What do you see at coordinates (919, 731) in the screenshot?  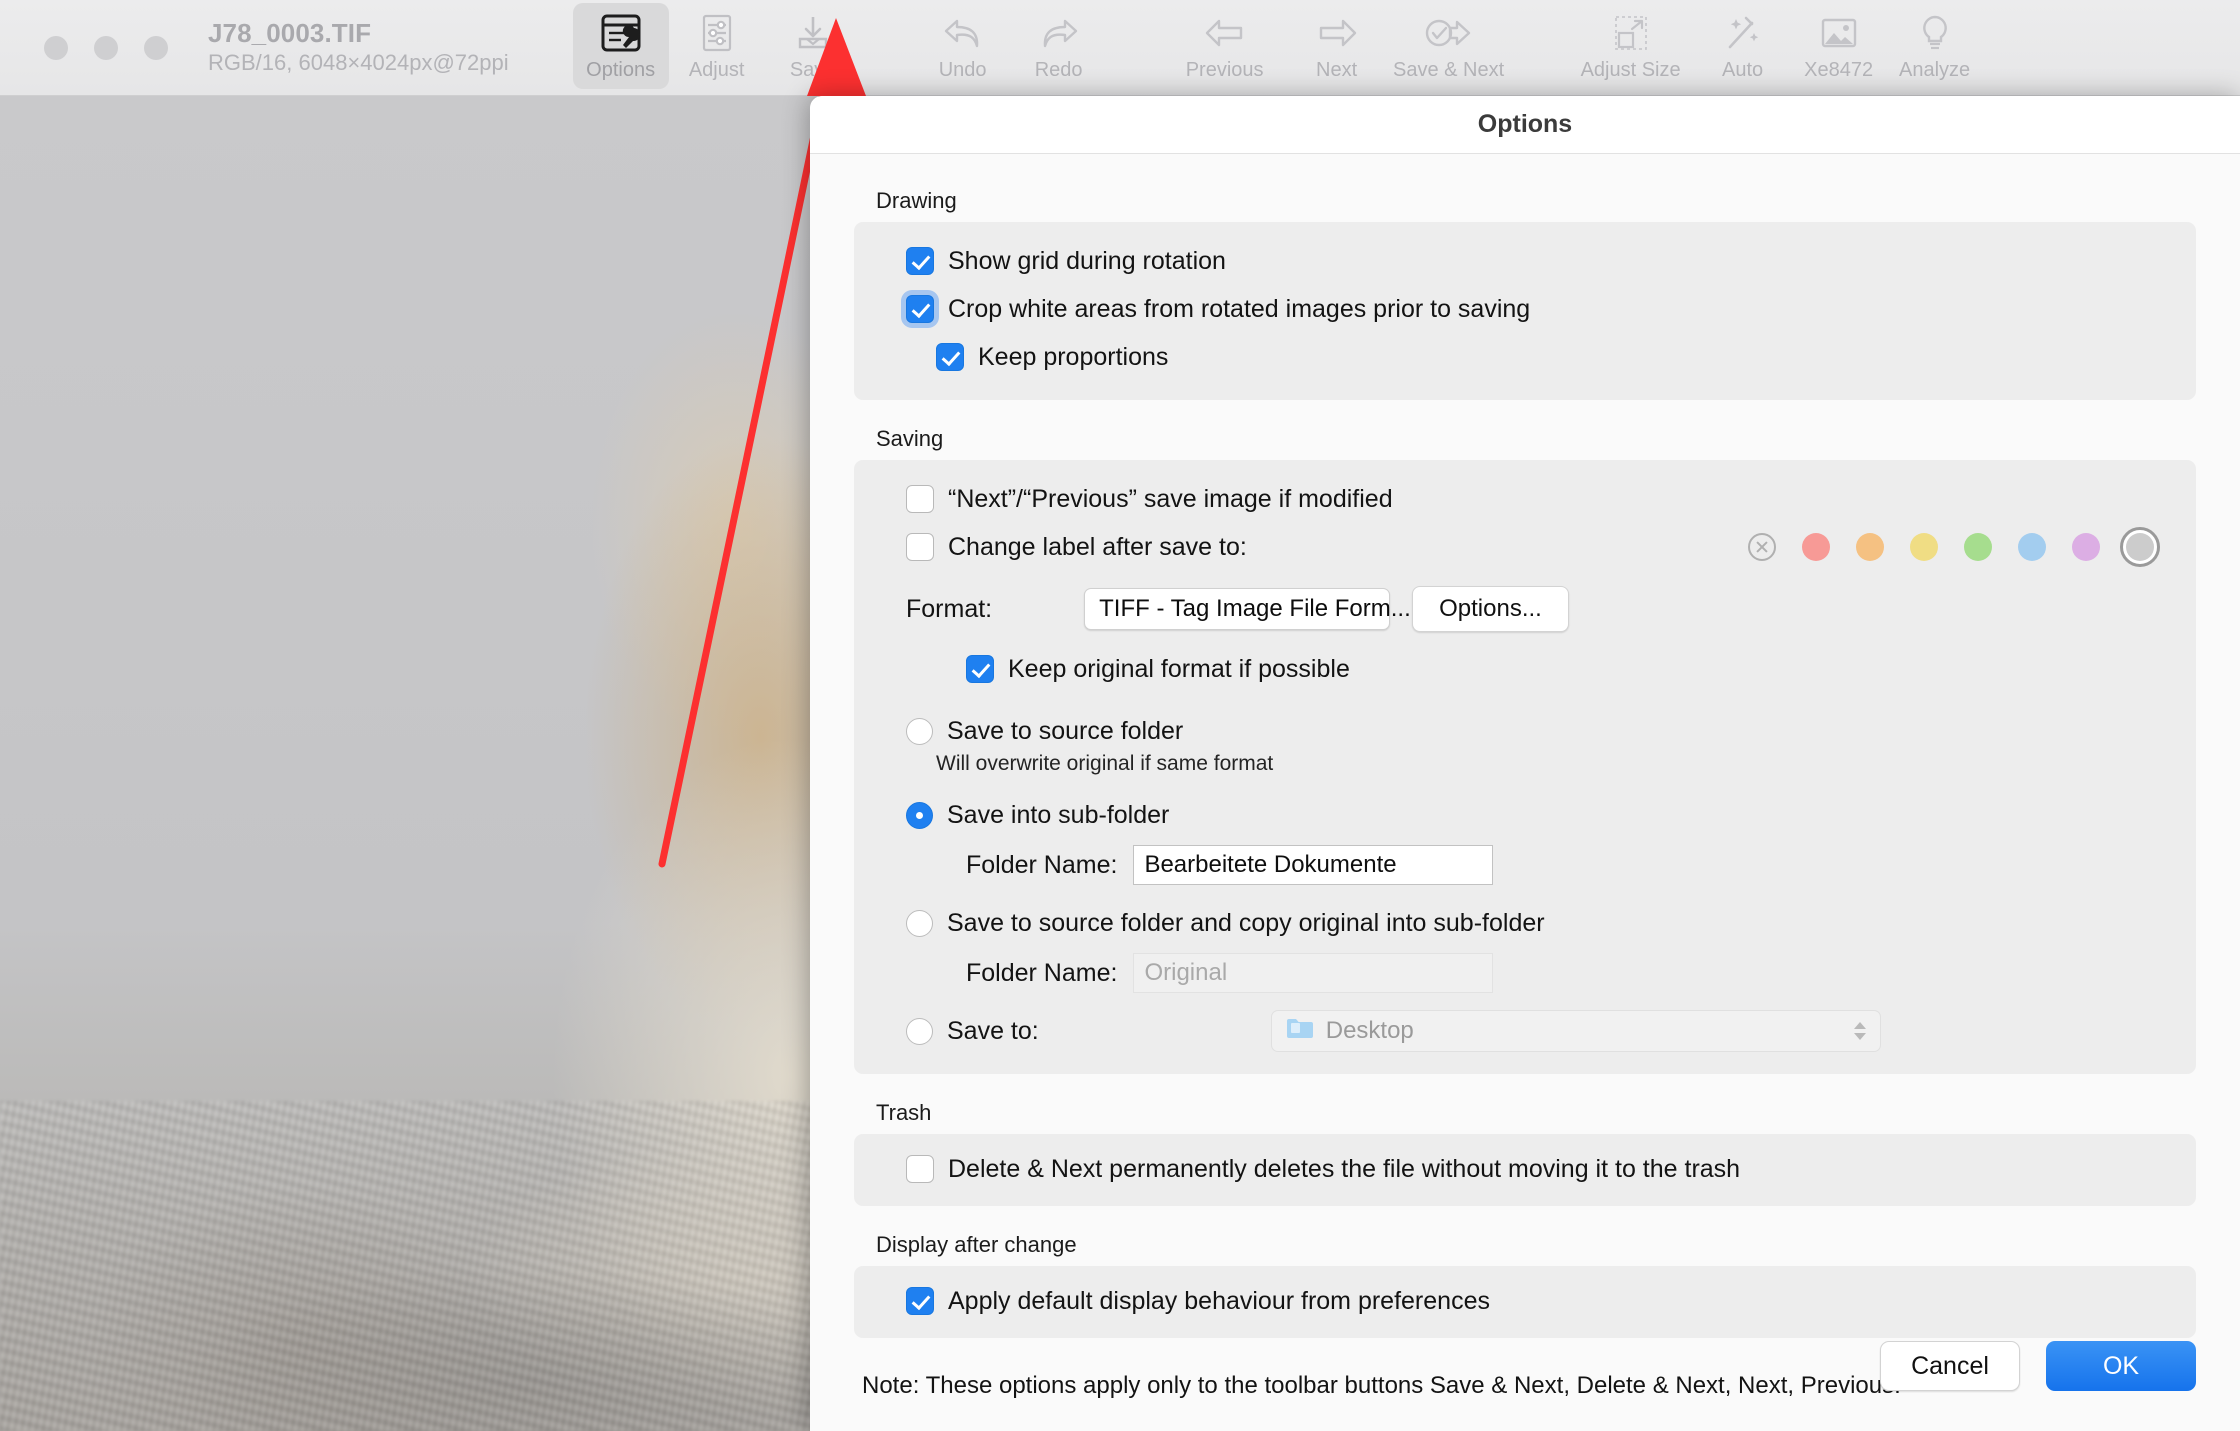 I see `radio-save-to-source` at bounding box center [919, 731].